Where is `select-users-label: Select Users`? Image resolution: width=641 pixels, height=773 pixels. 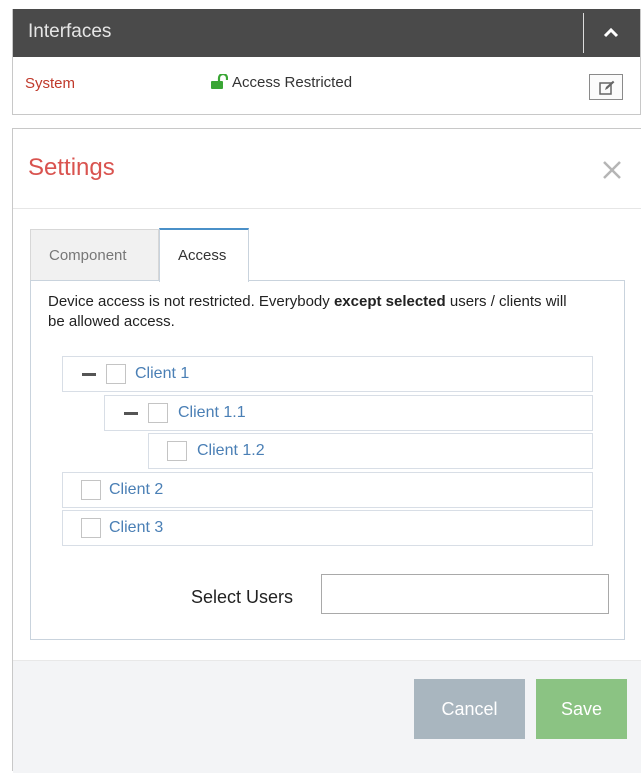
select-users-label: Select Users is located at coordinates (242, 597).